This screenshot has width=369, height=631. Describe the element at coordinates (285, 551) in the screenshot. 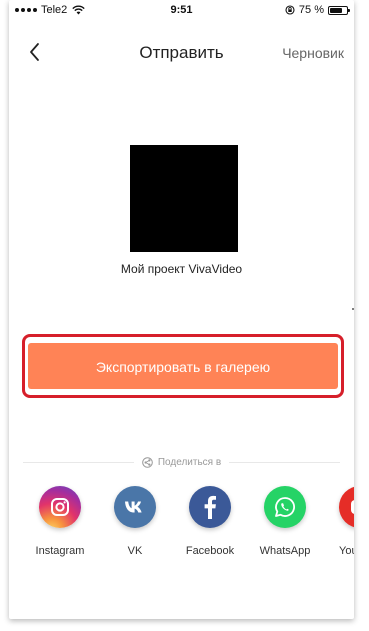

I see `share-label: WhatsApp` at that location.